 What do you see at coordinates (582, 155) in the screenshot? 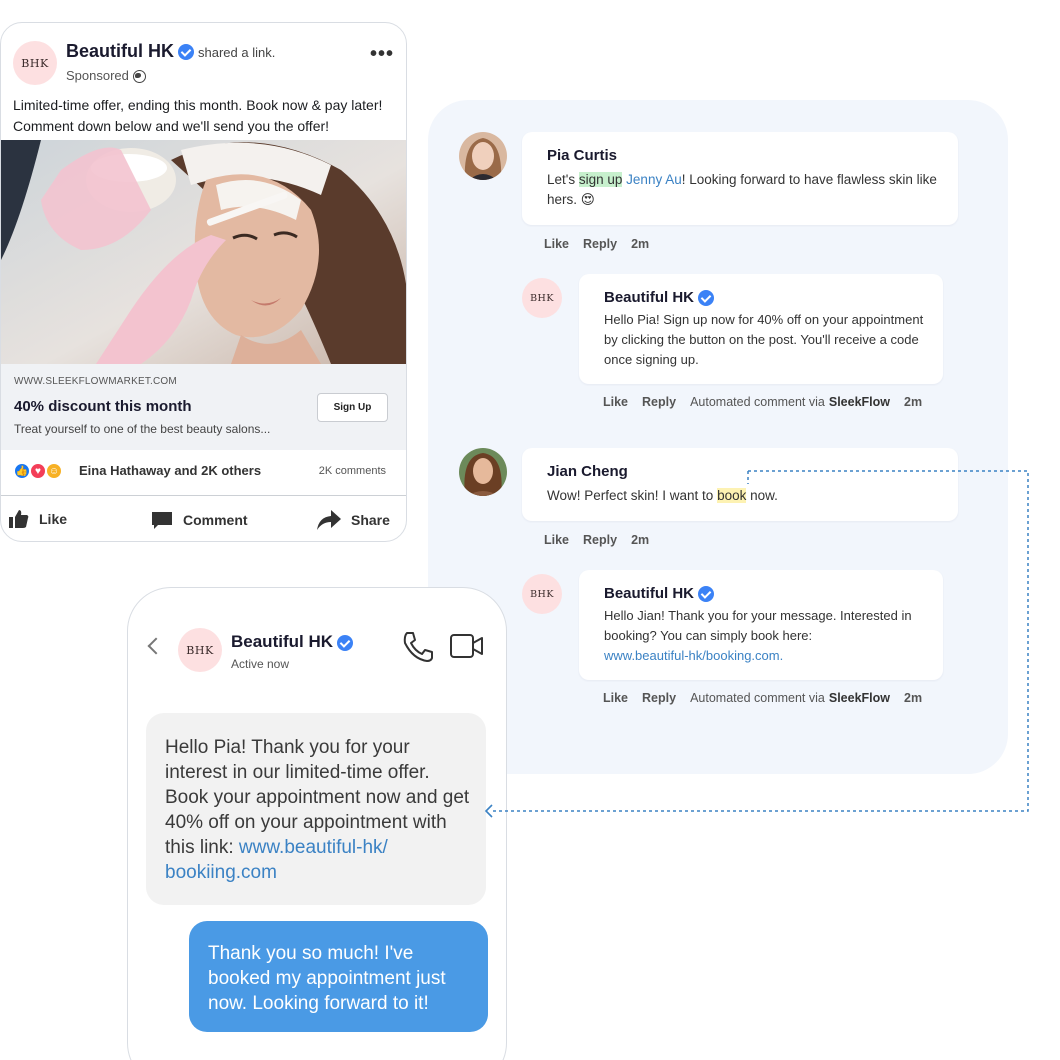
I see `comment-author-pia: Pia Curtis` at bounding box center [582, 155].